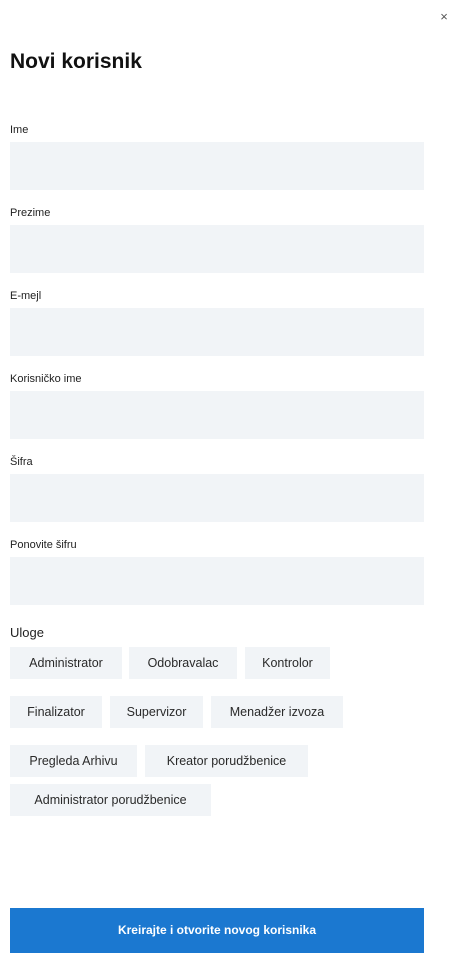 Image resolution: width=459 pixels, height=953 pixels. Describe the element at coordinates (27, 632) in the screenshot. I see `roles-label: Uloge` at that location.